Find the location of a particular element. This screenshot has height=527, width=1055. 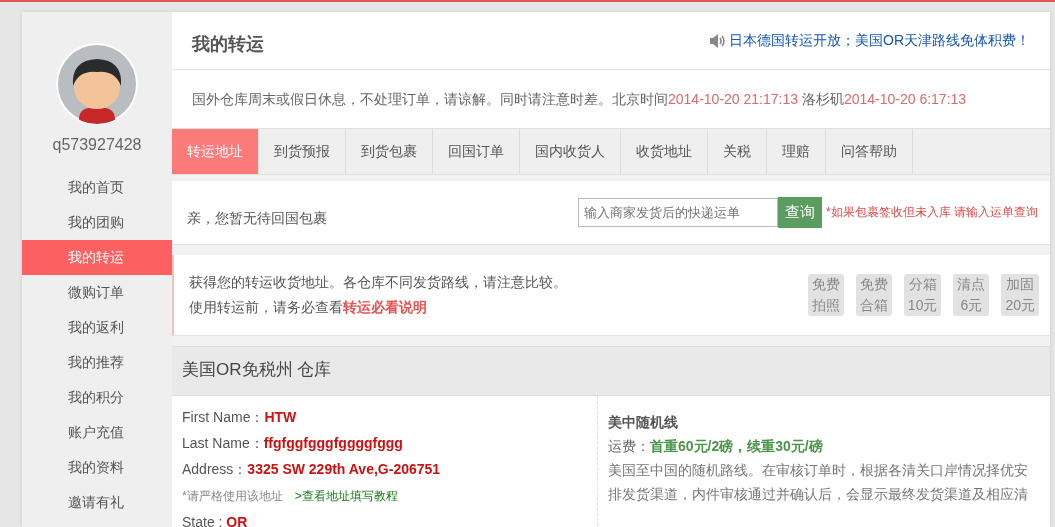

tab: 回国订单 is located at coordinates (476, 151).